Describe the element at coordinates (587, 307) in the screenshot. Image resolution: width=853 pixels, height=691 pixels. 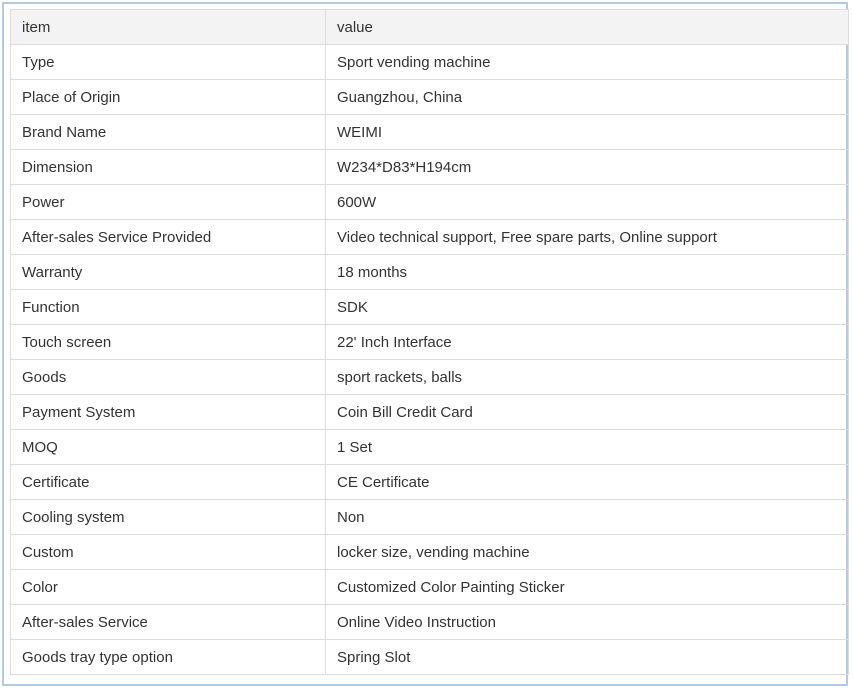
I see `value-cell: SDK` at that location.